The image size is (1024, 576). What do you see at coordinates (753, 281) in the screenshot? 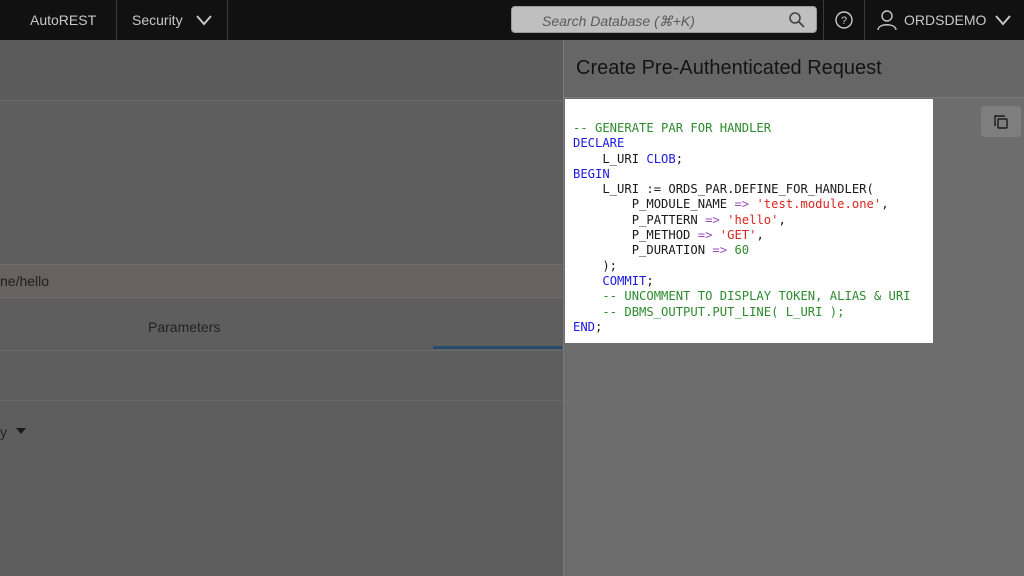
I see `code-line: COMMIT;` at bounding box center [753, 281].